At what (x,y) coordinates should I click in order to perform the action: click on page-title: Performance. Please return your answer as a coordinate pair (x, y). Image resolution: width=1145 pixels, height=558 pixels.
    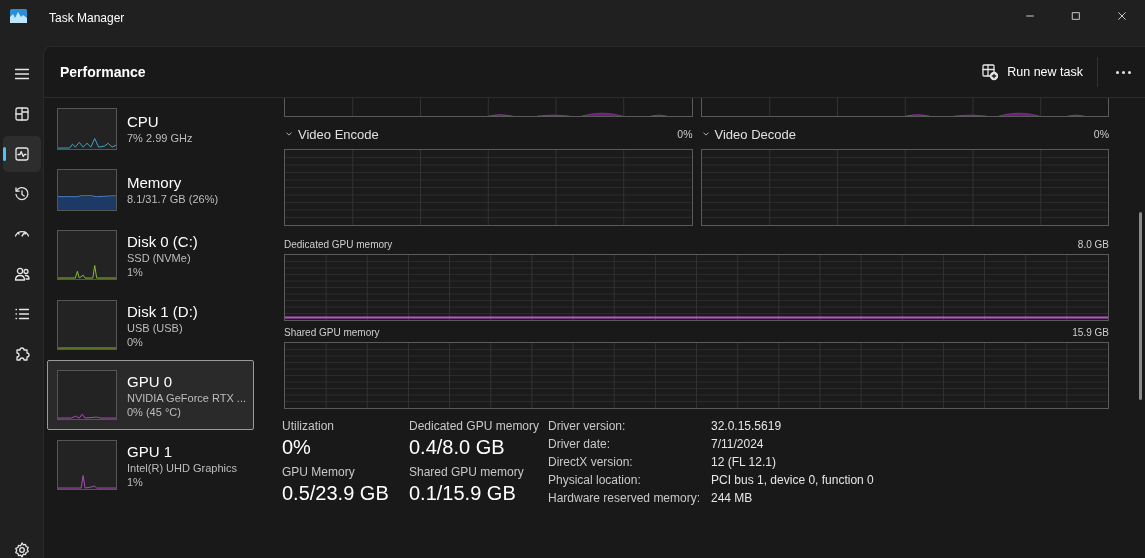
    Looking at the image, I should click on (103, 72).